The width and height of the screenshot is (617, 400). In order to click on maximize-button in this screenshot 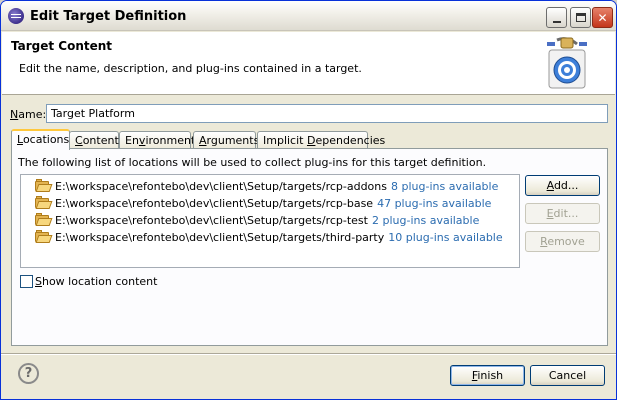, I will do `click(580, 17)`.